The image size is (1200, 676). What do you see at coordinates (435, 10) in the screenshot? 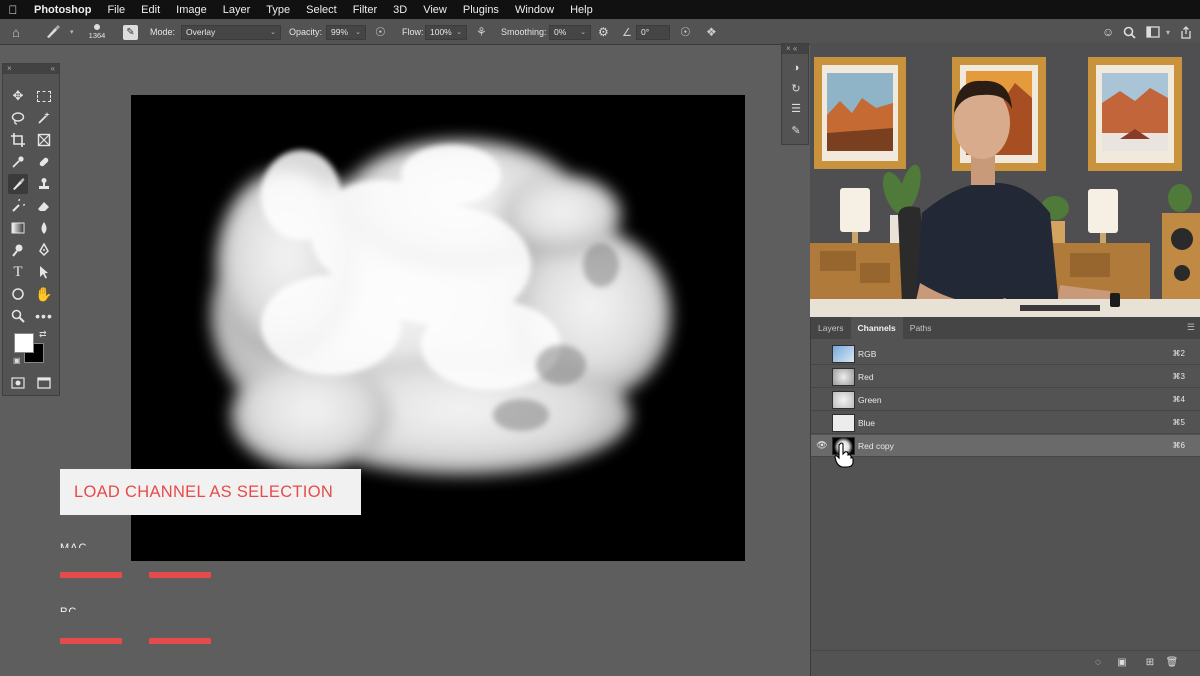
I see `menu-view: View` at bounding box center [435, 10].